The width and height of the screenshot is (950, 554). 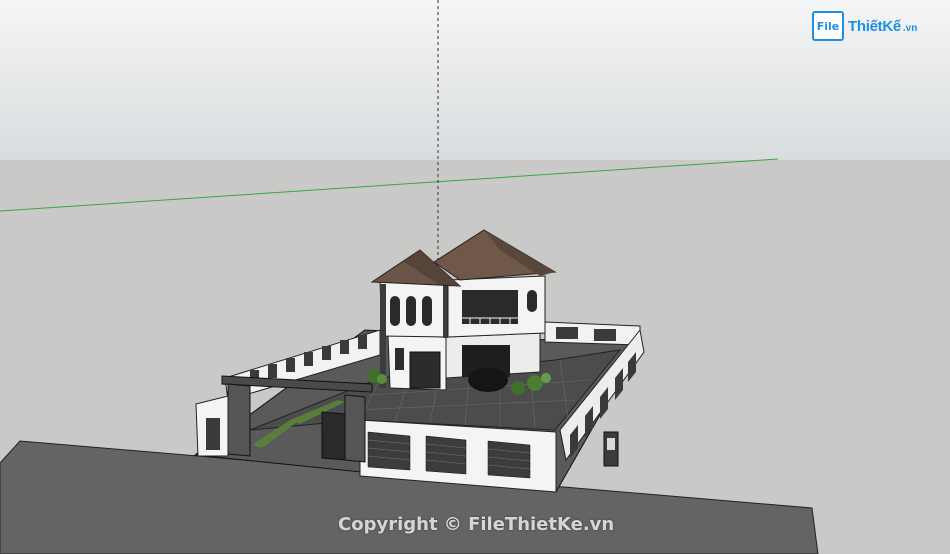 What do you see at coordinates (490, 320) in the screenshot?
I see `balcony-railing` at bounding box center [490, 320].